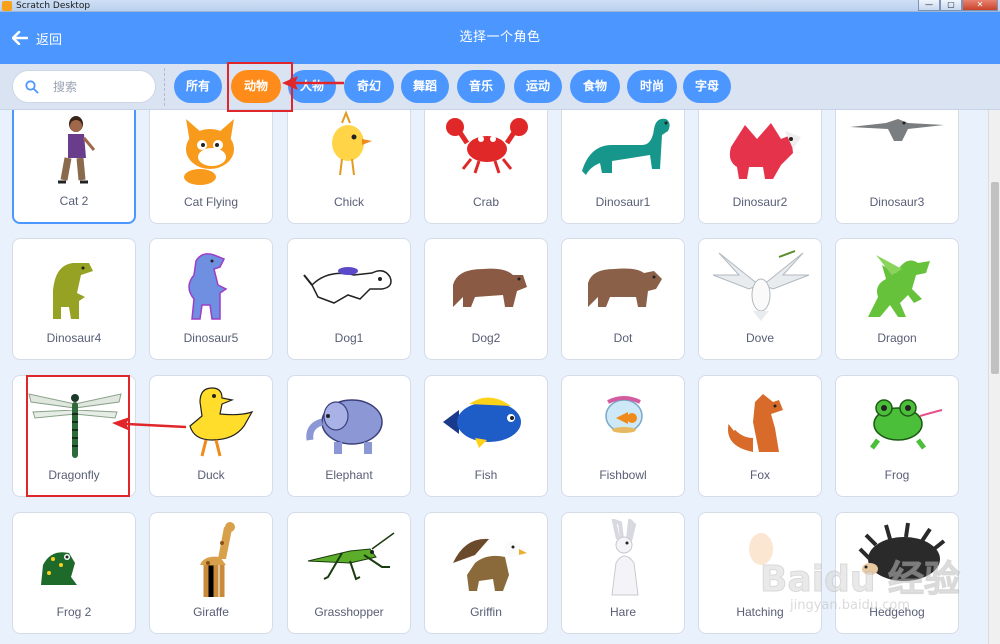 Image resolution: width=1000 pixels, height=644 pixels. Describe the element at coordinates (760, 612) in the screenshot. I see `sprite-name: Hatching` at that location.